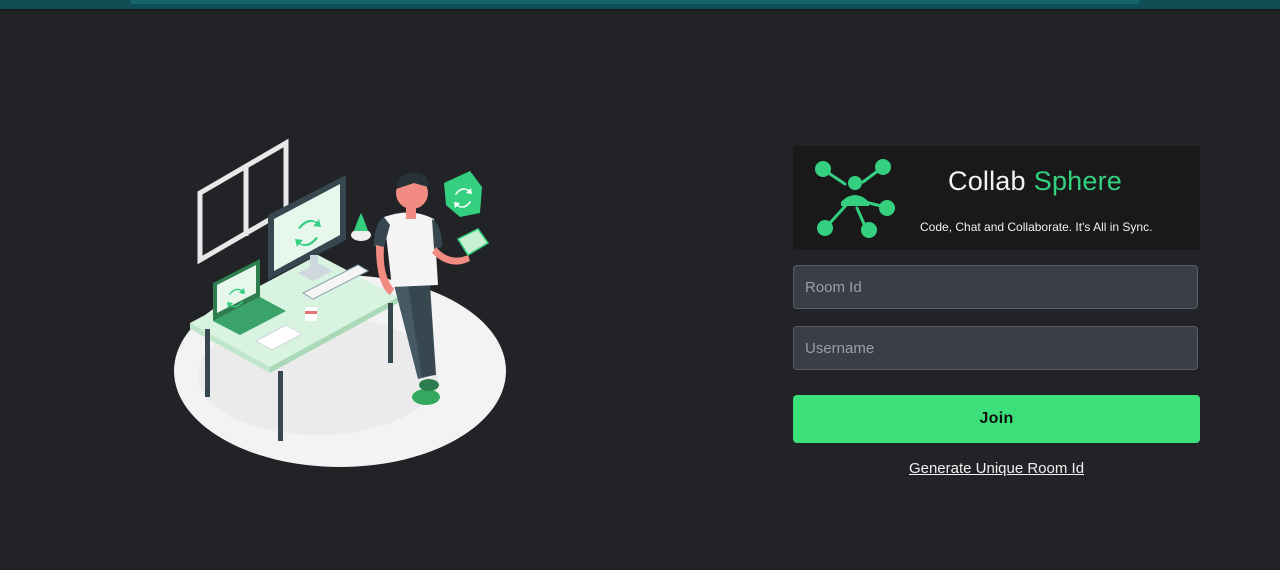  I want to click on plant-leaves, so click(361, 222).